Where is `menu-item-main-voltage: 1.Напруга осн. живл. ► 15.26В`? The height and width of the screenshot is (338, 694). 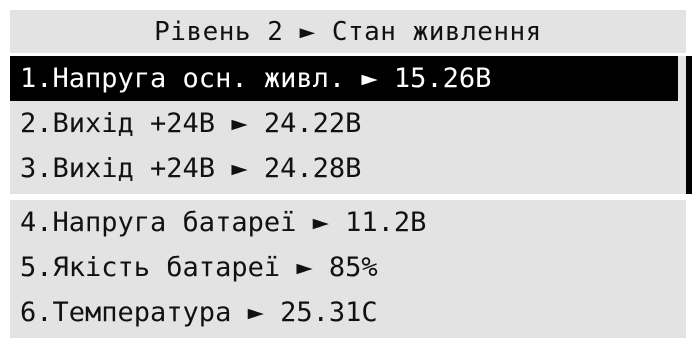 menu-item-main-voltage: 1.Напруга осн. живл. ► 15.26В is located at coordinates (344, 78).